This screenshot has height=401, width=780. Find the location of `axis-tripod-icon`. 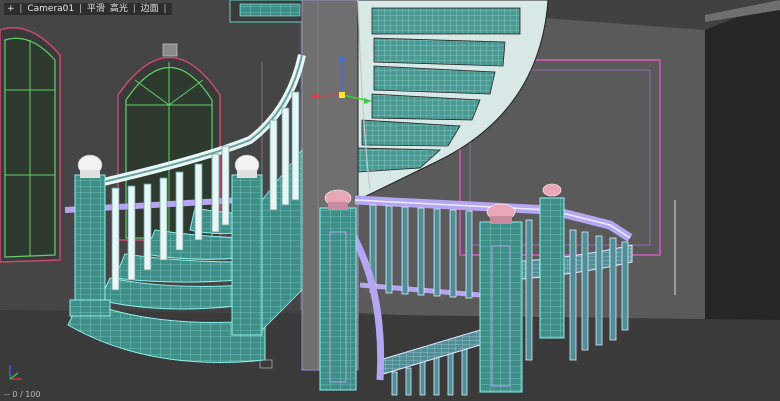

axis-tripod-icon is located at coordinates (15, 372).